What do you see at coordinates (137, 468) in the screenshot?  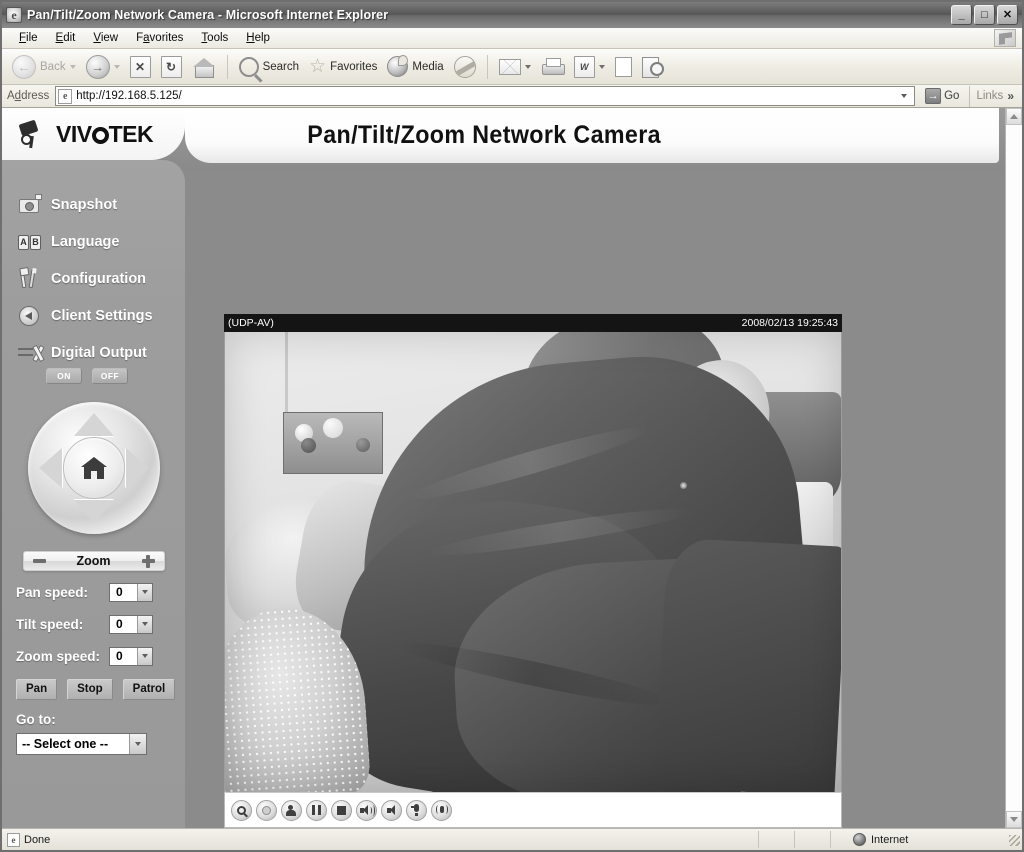 I see `arrow-right-icon` at bounding box center [137, 468].